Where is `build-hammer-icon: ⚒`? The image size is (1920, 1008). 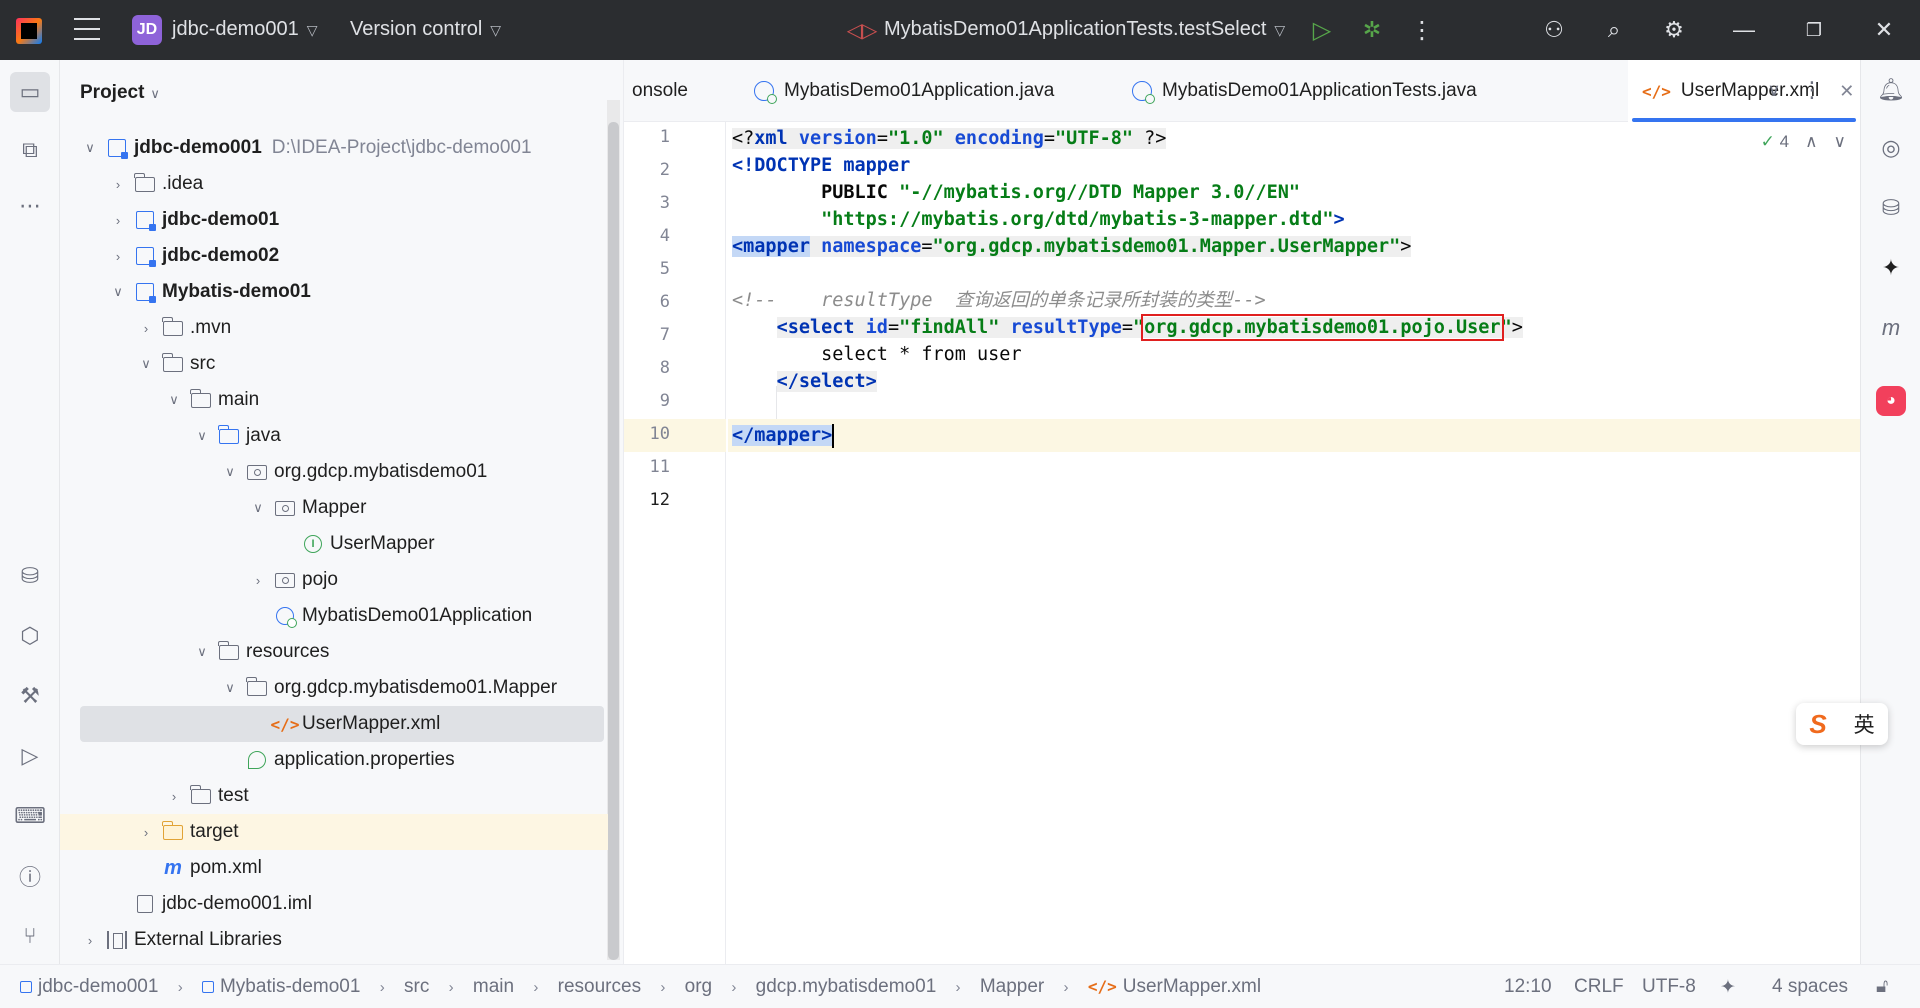 build-hammer-icon: ⚒ is located at coordinates (30, 696).